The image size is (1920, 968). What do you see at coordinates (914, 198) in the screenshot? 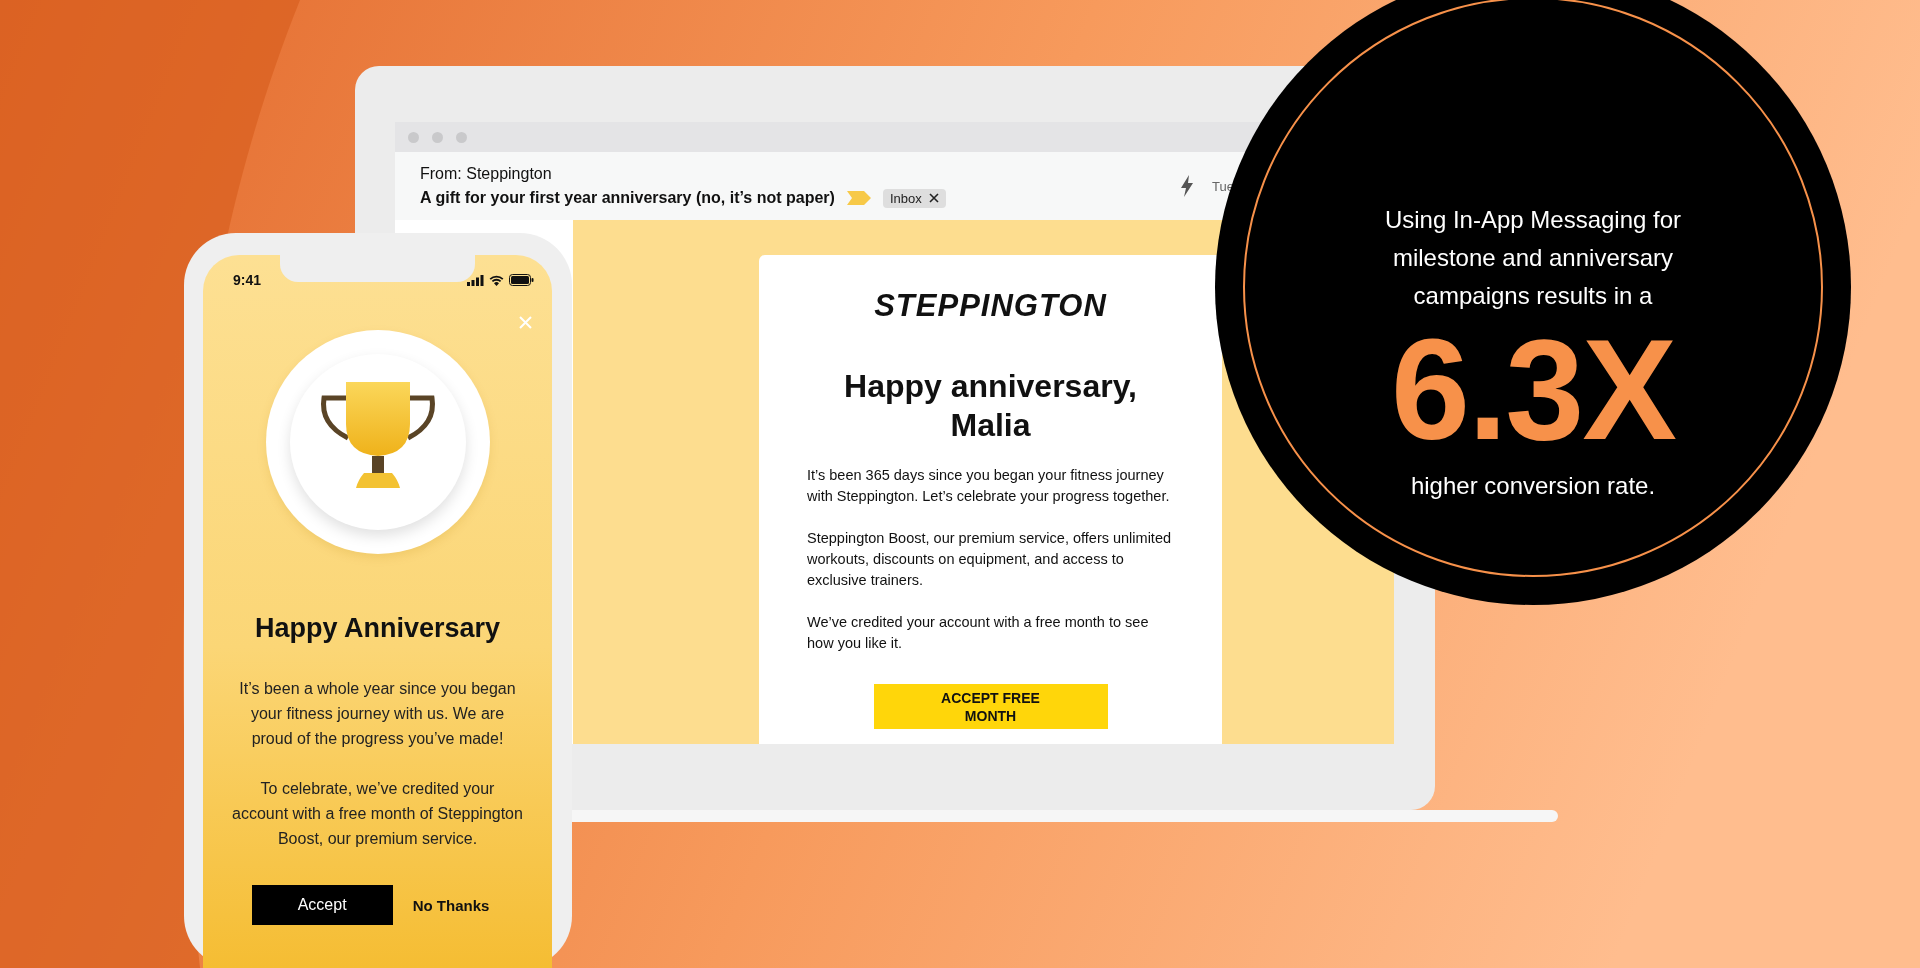
I see `label-chip: Inbox` at bounding box center [914, 198].